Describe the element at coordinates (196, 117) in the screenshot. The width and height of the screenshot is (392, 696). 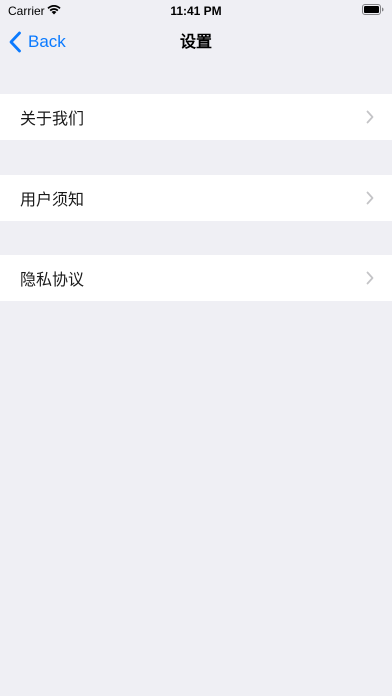
I see `settings-row-about-us: 关于我们` at that location.